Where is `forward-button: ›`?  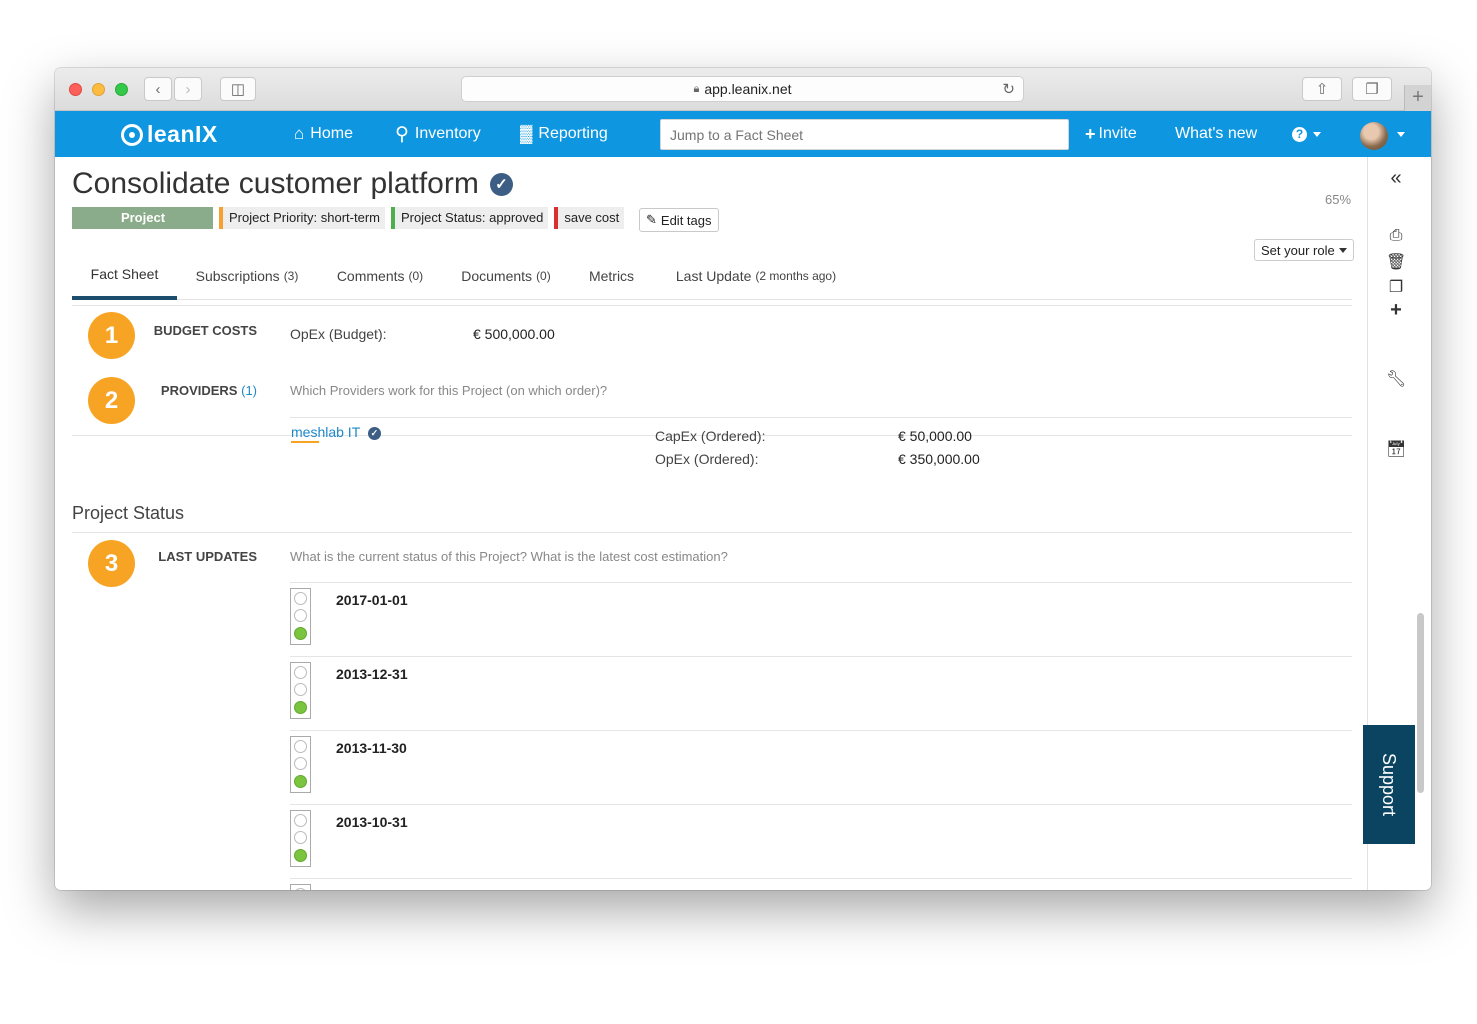
forward-button: › is located at coordinates (188, 89).